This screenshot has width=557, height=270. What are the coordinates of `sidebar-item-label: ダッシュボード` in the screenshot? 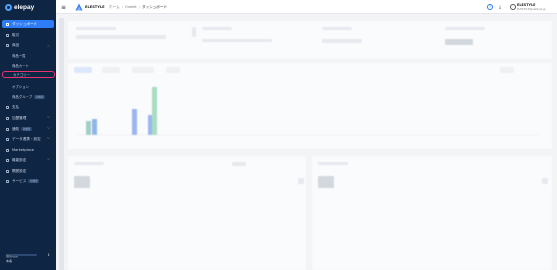 It's located at (25, 23).